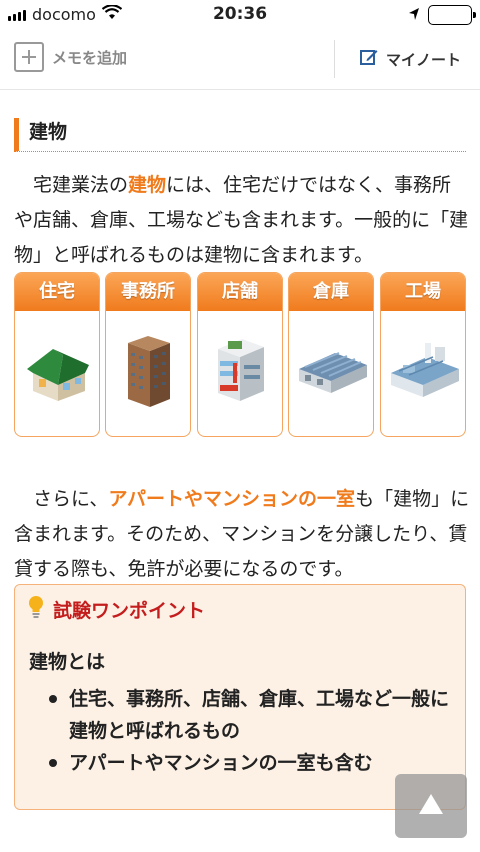 The height and width of the screenshot is (852, 480). Describe the element at coordinates (90, 57) in the screenshot. I see `add-memo-label: メモを追加` at that location.